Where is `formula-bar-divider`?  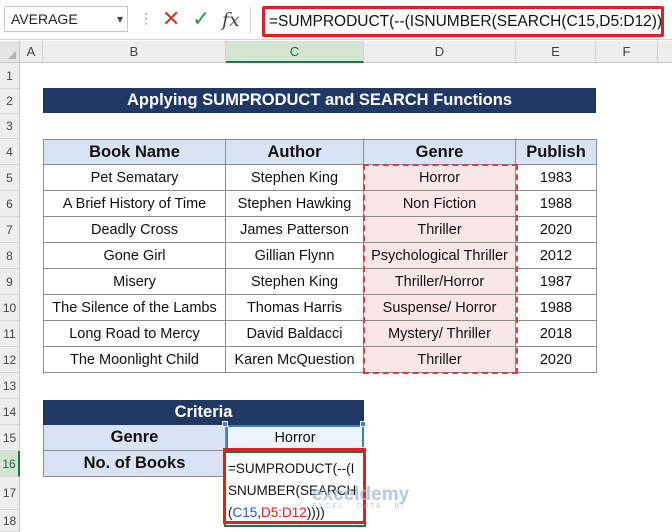 formula-bar-divider is located at coordinates (250, 20).